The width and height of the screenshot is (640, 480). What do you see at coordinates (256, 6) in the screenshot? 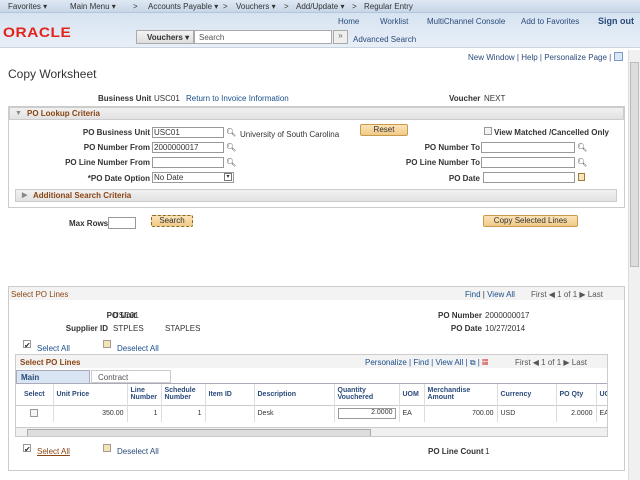
I see `nav-vouchers: Vouchers ▾` at bounding box center [256, 6].